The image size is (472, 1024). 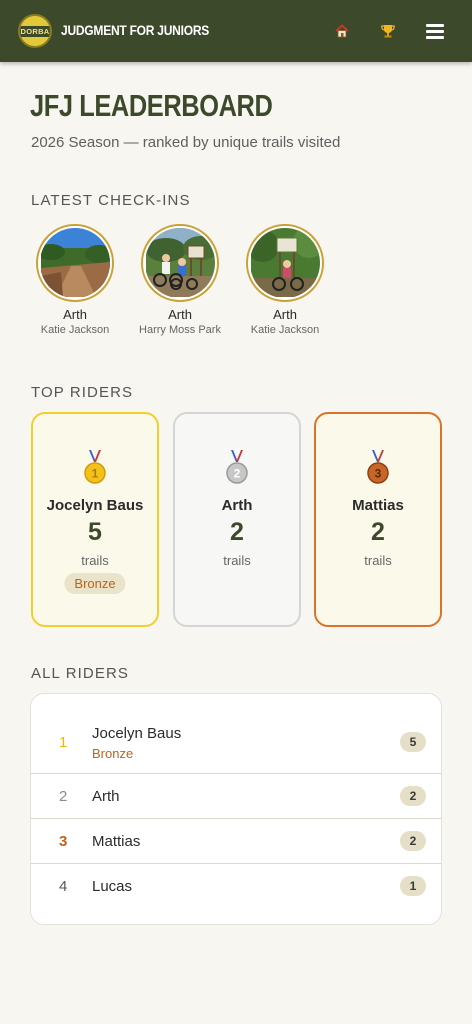 I want to click on brand-title: JUDGMENT FOR JUNIORS, so click(x=135, y=30).